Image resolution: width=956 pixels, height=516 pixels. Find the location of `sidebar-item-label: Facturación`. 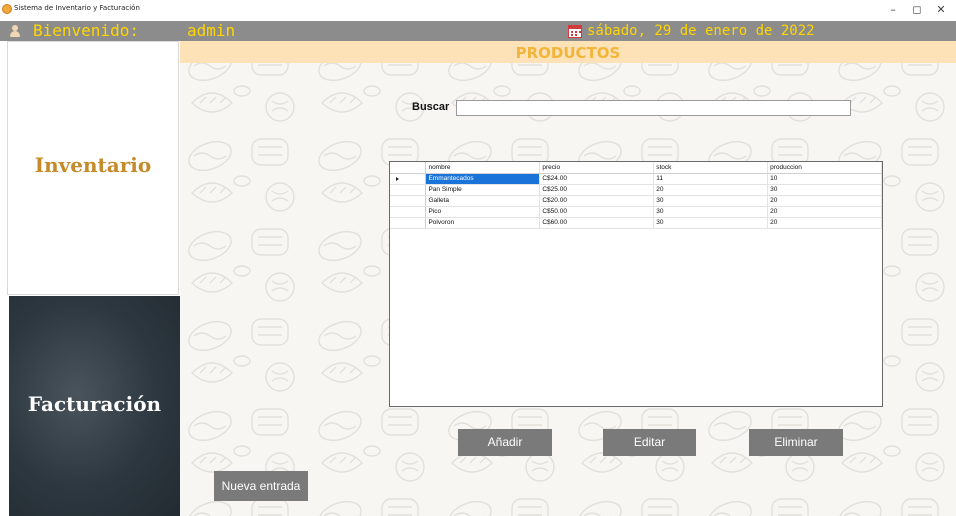

sidebar-item-label: Facturación is located at coordinates (94, 404).